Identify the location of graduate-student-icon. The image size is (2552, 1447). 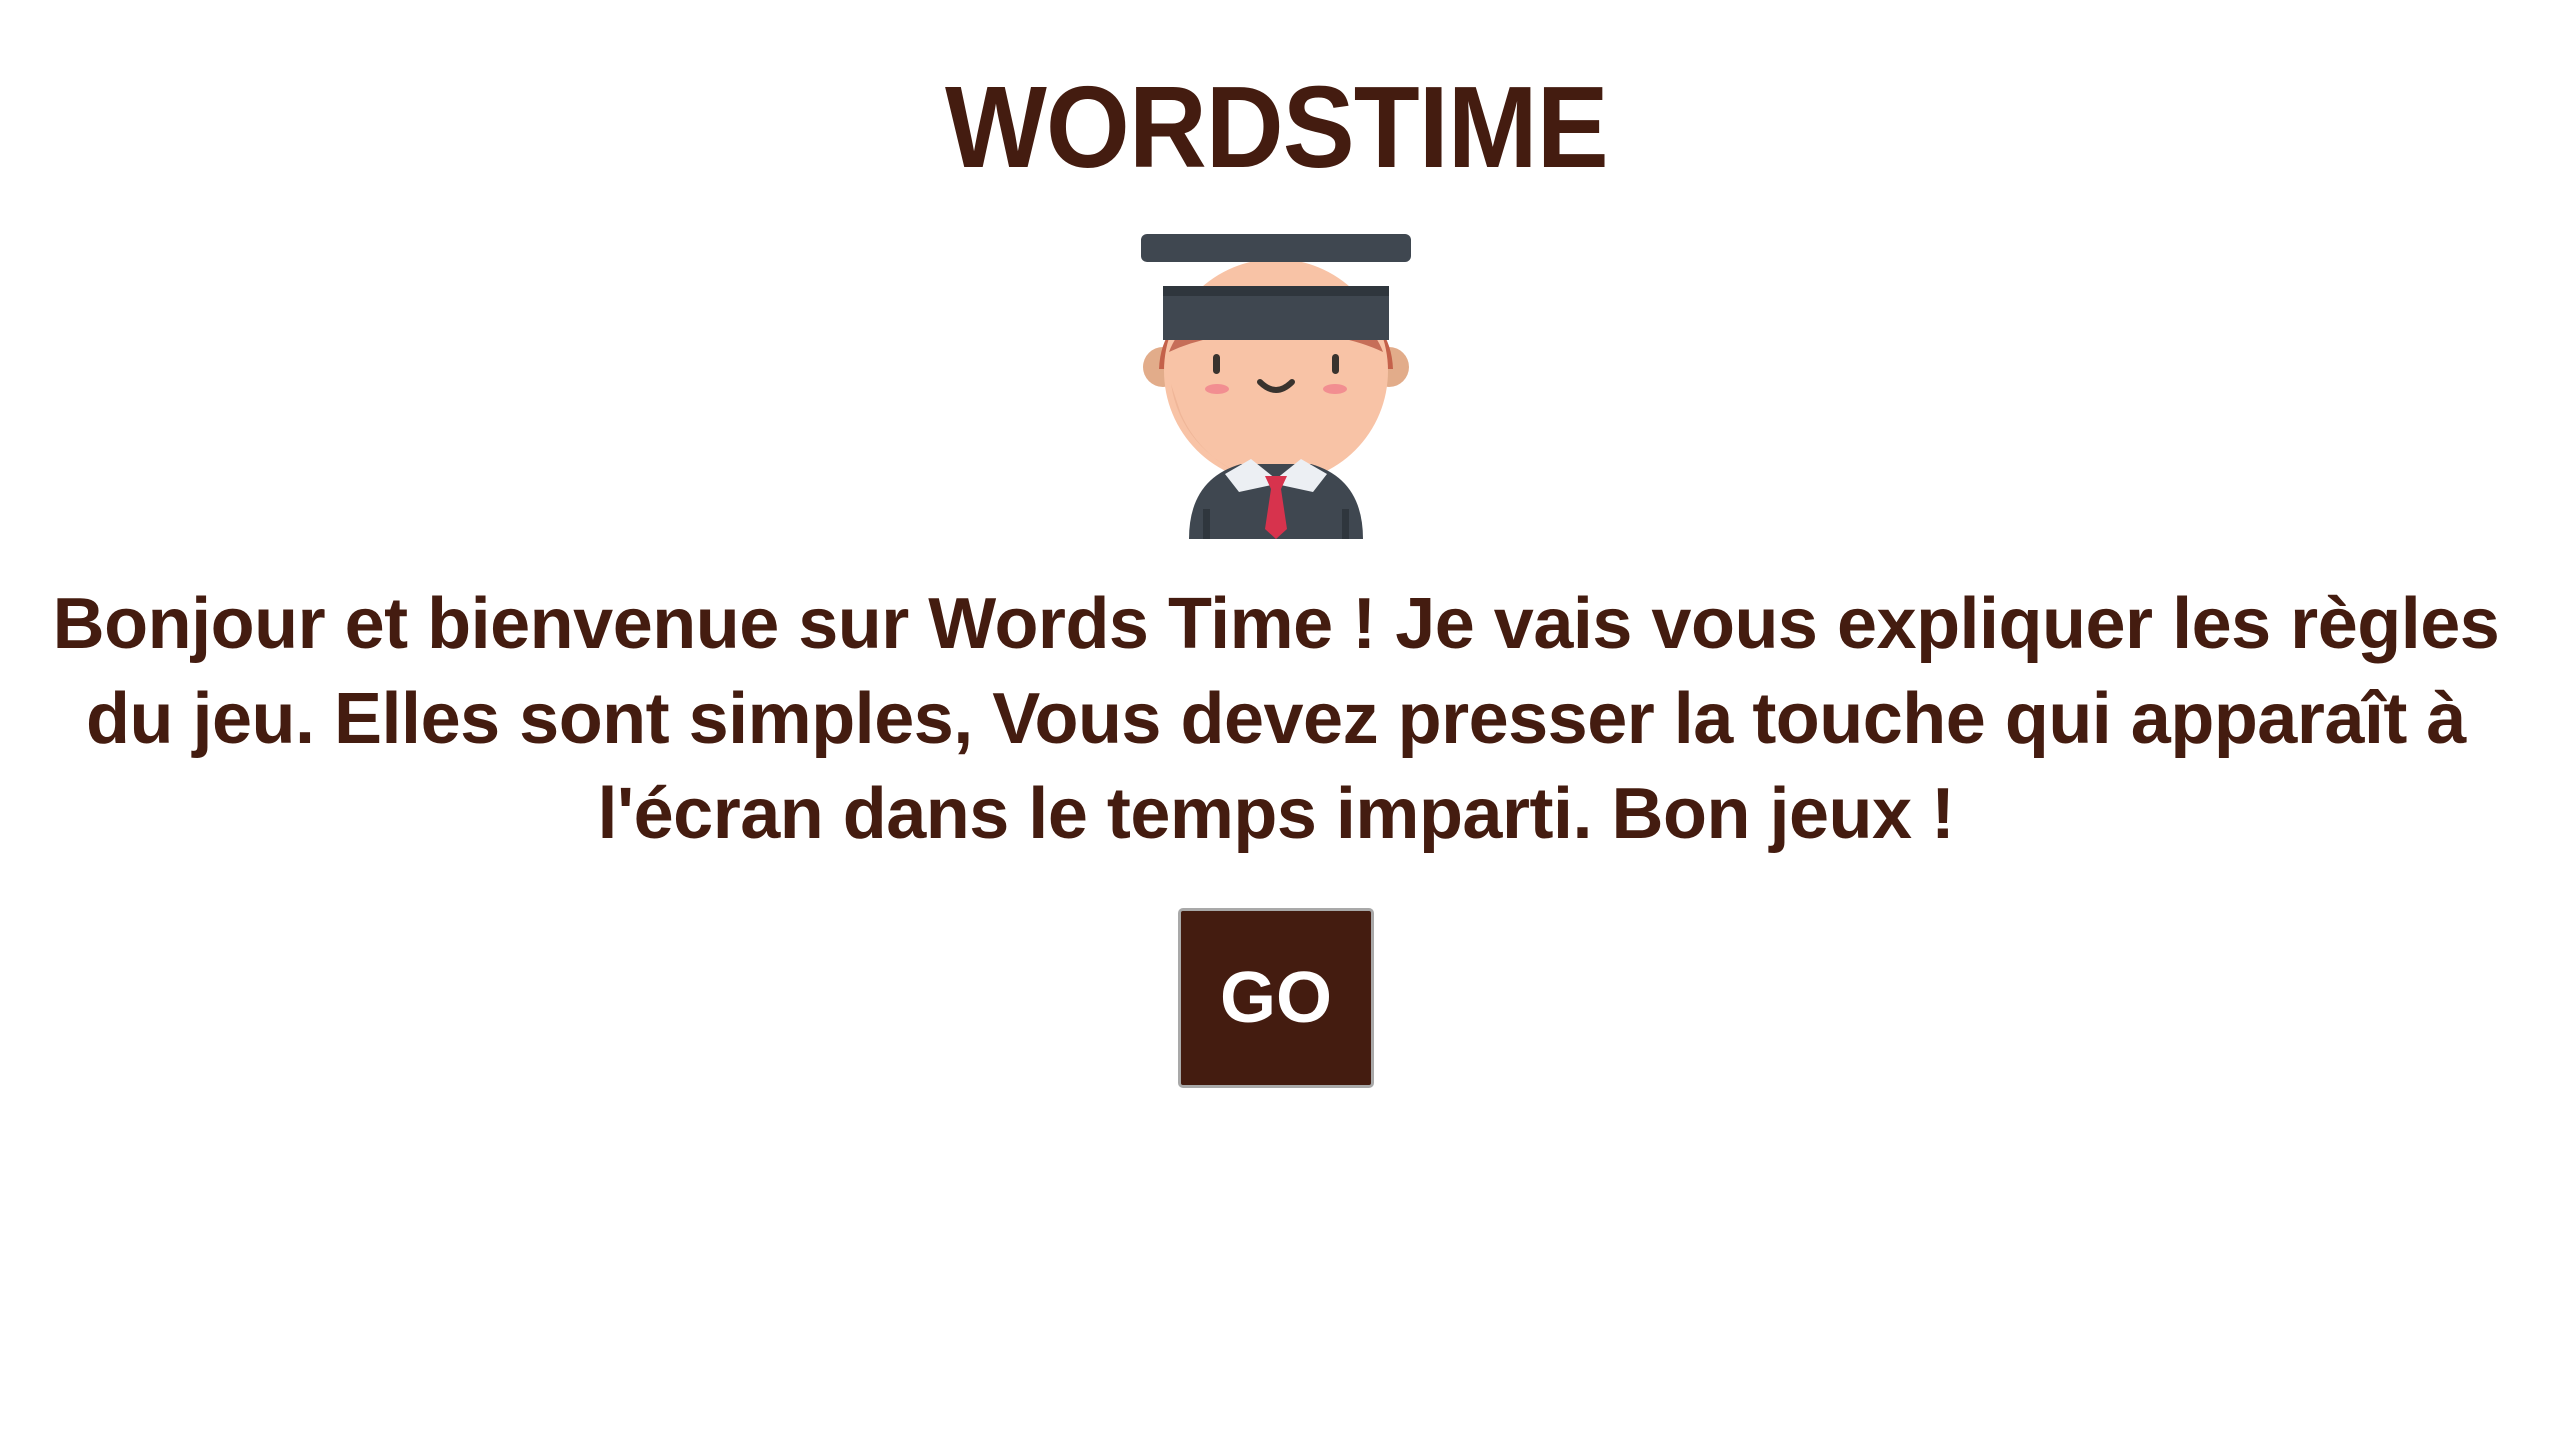
(1276, 386).